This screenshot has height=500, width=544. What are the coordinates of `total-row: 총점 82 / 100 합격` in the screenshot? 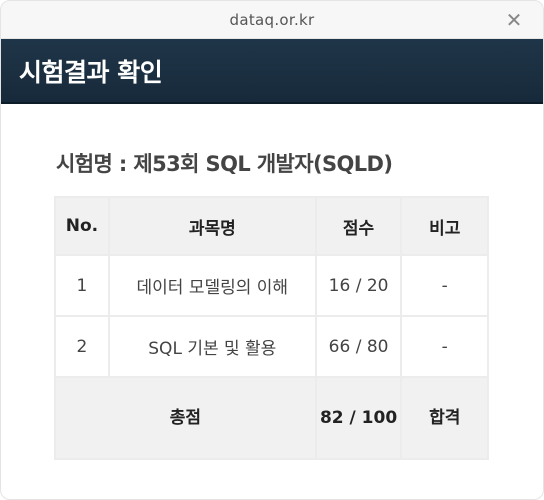 It's located at (271, 418).